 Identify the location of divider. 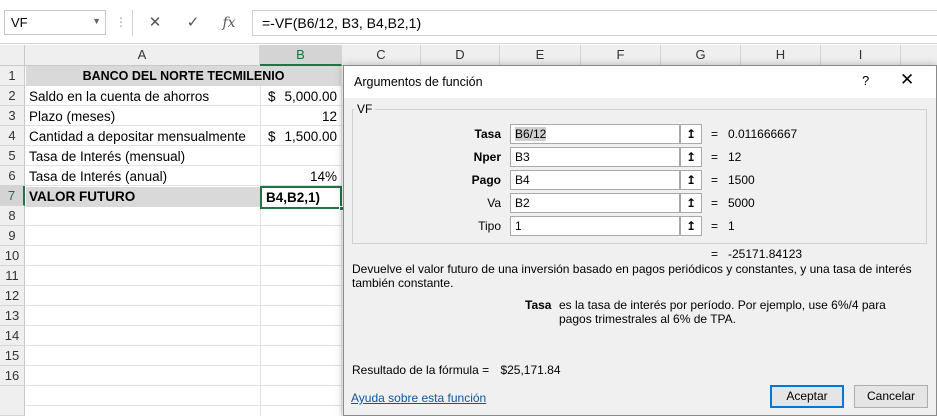
(132, 23).